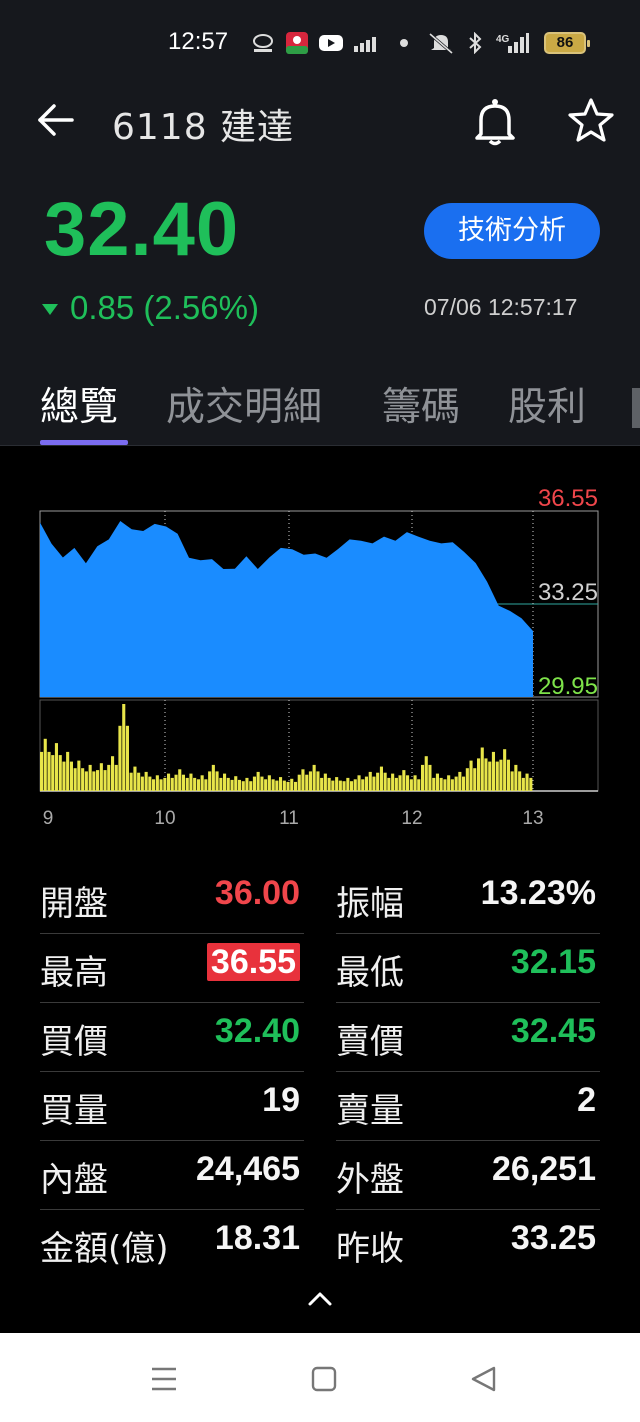 The image size is (640, 1422). Describe the element at coordinates (84, 442) in the screenshot. I see `tab-indicator` at that location.